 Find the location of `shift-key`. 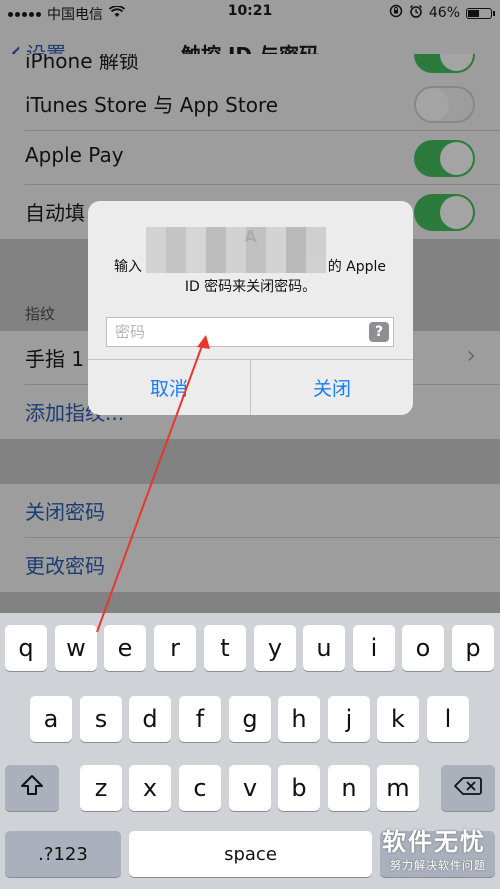

shift-key is located at coordinates (32, 788).